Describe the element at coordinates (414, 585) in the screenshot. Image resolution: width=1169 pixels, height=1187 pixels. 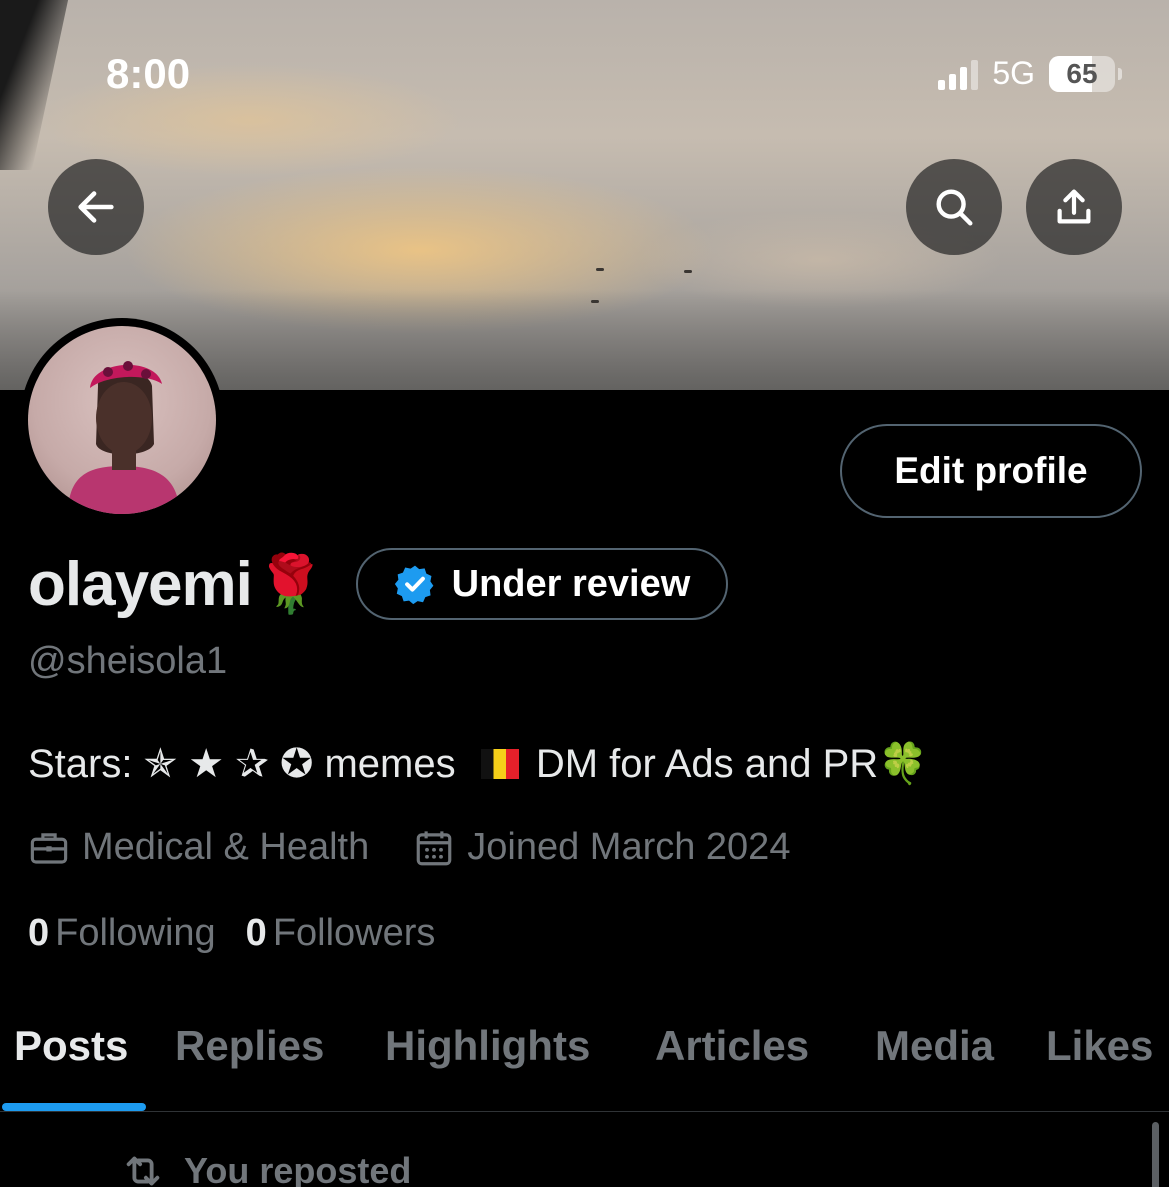
I see `verified-badge-icon` at that location.